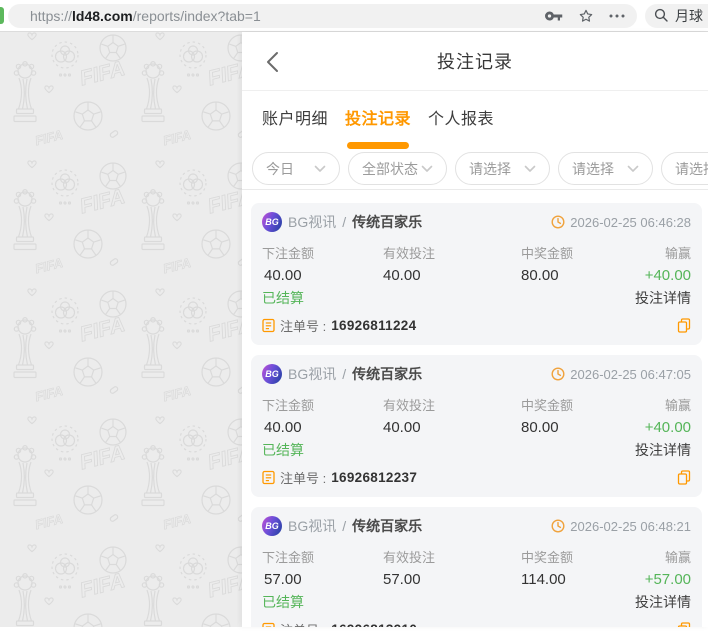  I want to click on browser-edge-fragment, so click(2, 15).